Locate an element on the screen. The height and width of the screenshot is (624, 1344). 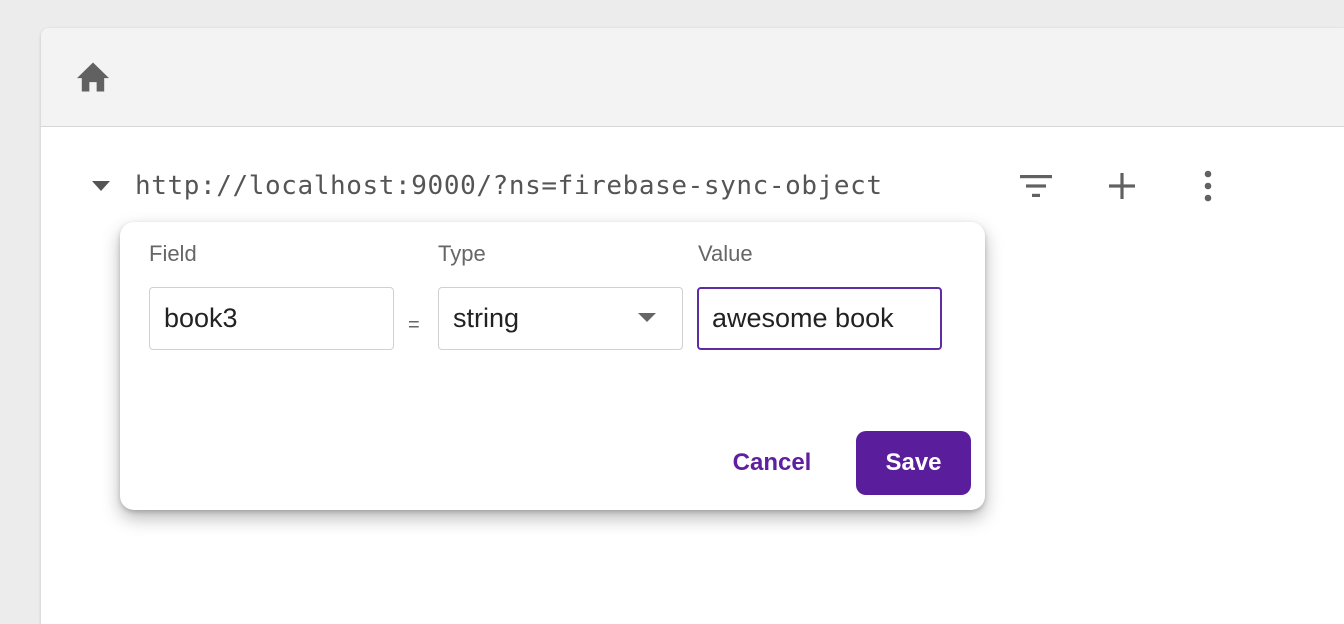
home-button is located at coordinates (93, 77).